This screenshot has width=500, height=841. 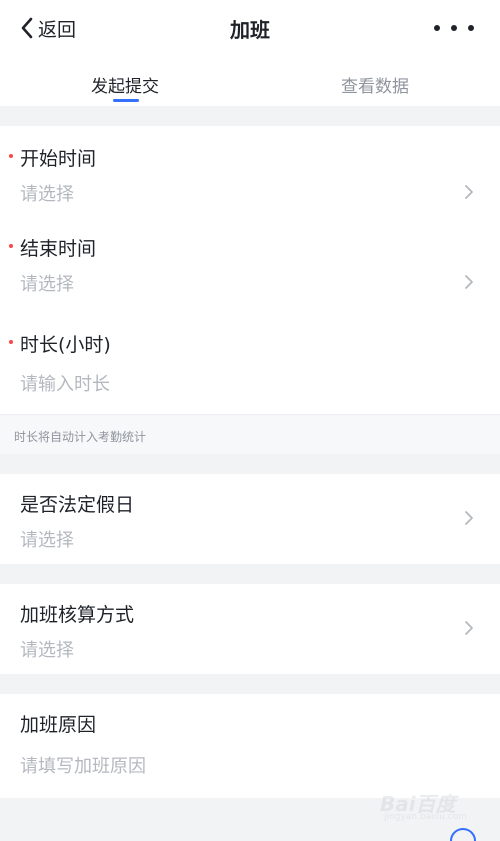 I want to click on help-circle-icon, so click(x=463, y=833).